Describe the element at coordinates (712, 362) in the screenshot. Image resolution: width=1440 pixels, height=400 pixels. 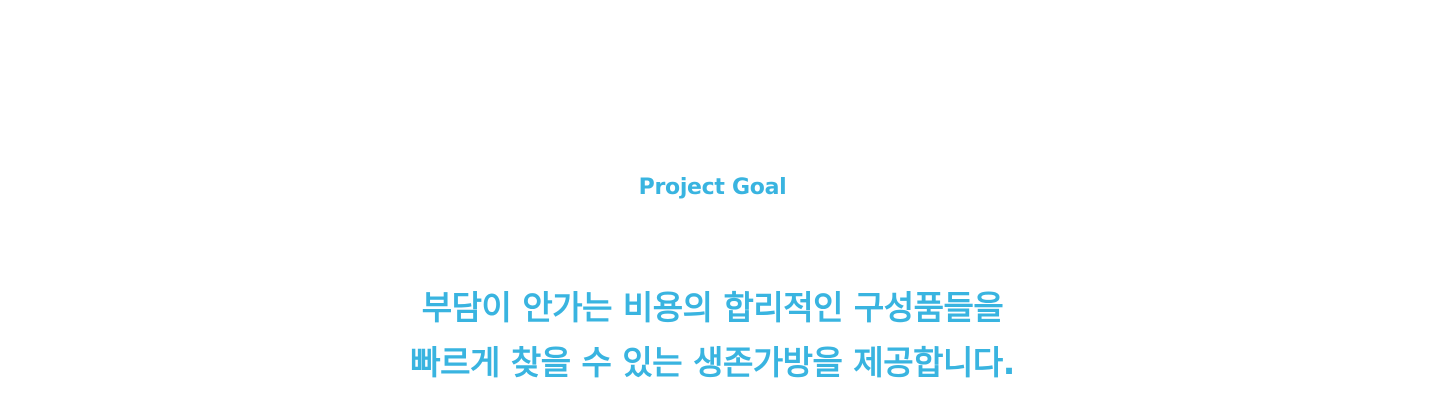
I see `goal-statement-line-2: 빠르게 찾을 수 있는 생존가방을 제공합니다.` at that location.